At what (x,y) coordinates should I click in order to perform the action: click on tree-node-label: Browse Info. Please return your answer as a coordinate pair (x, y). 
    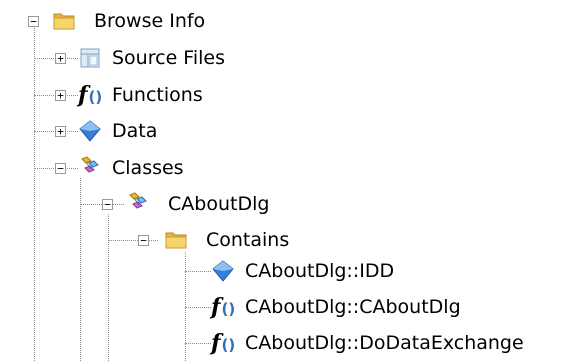
    Looking at the image, I should click on (150, 21).